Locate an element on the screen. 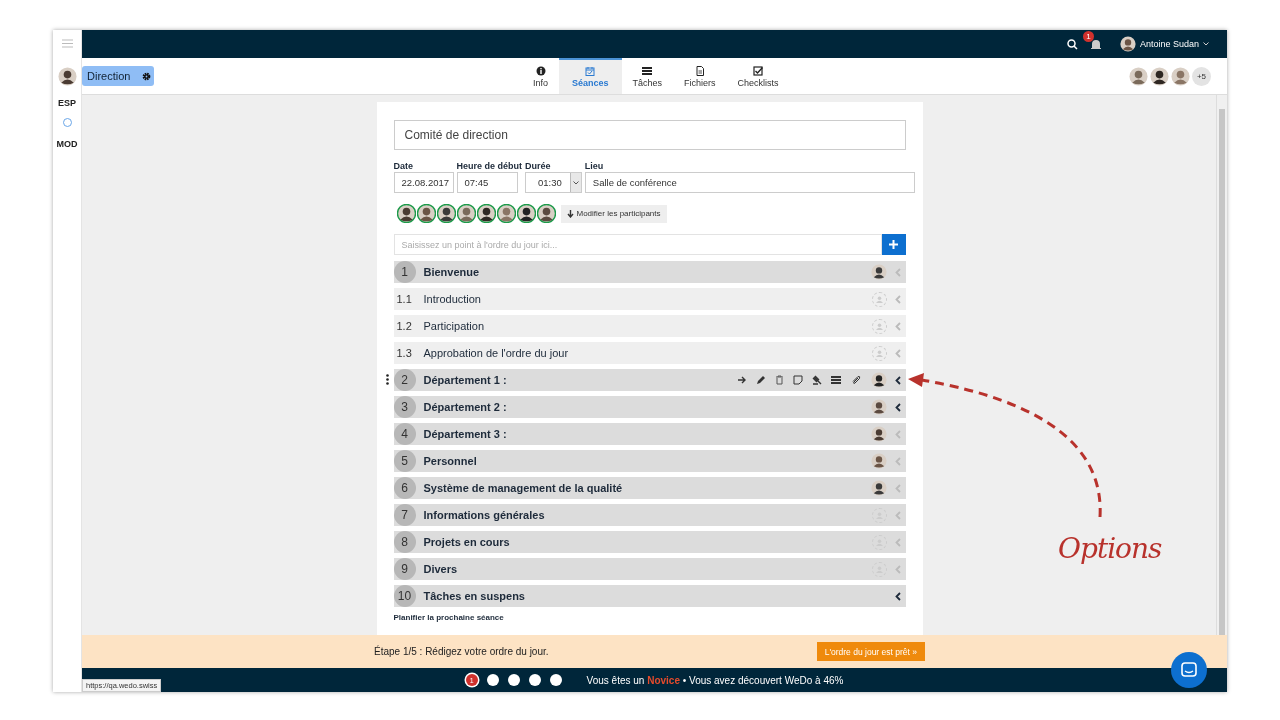 This screenshot has height=720, width=1280. item-number: 1.2 is located at coordinates (404, 326).